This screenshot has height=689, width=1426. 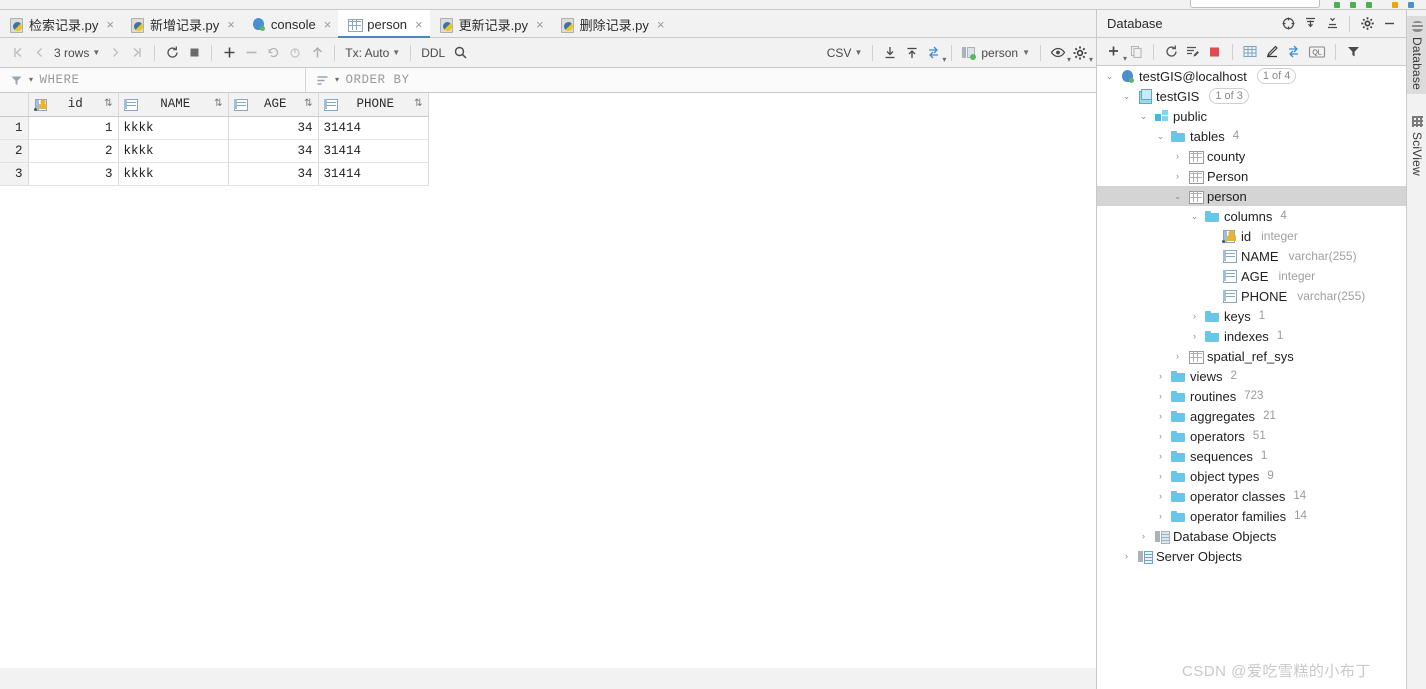 I want to click on eye-icon: ▾, so click(x=1059, y=53).